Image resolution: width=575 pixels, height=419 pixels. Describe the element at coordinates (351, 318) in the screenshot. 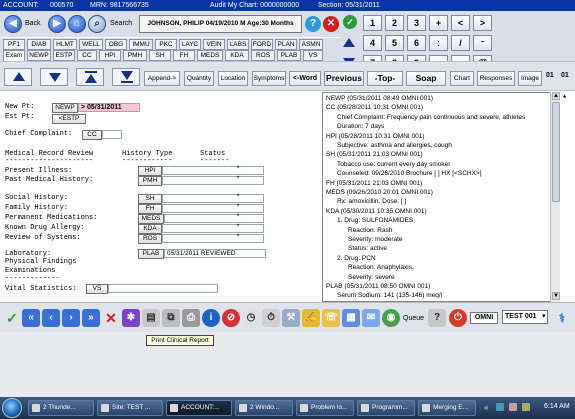

I see `chart-icon: ▦` at that location.